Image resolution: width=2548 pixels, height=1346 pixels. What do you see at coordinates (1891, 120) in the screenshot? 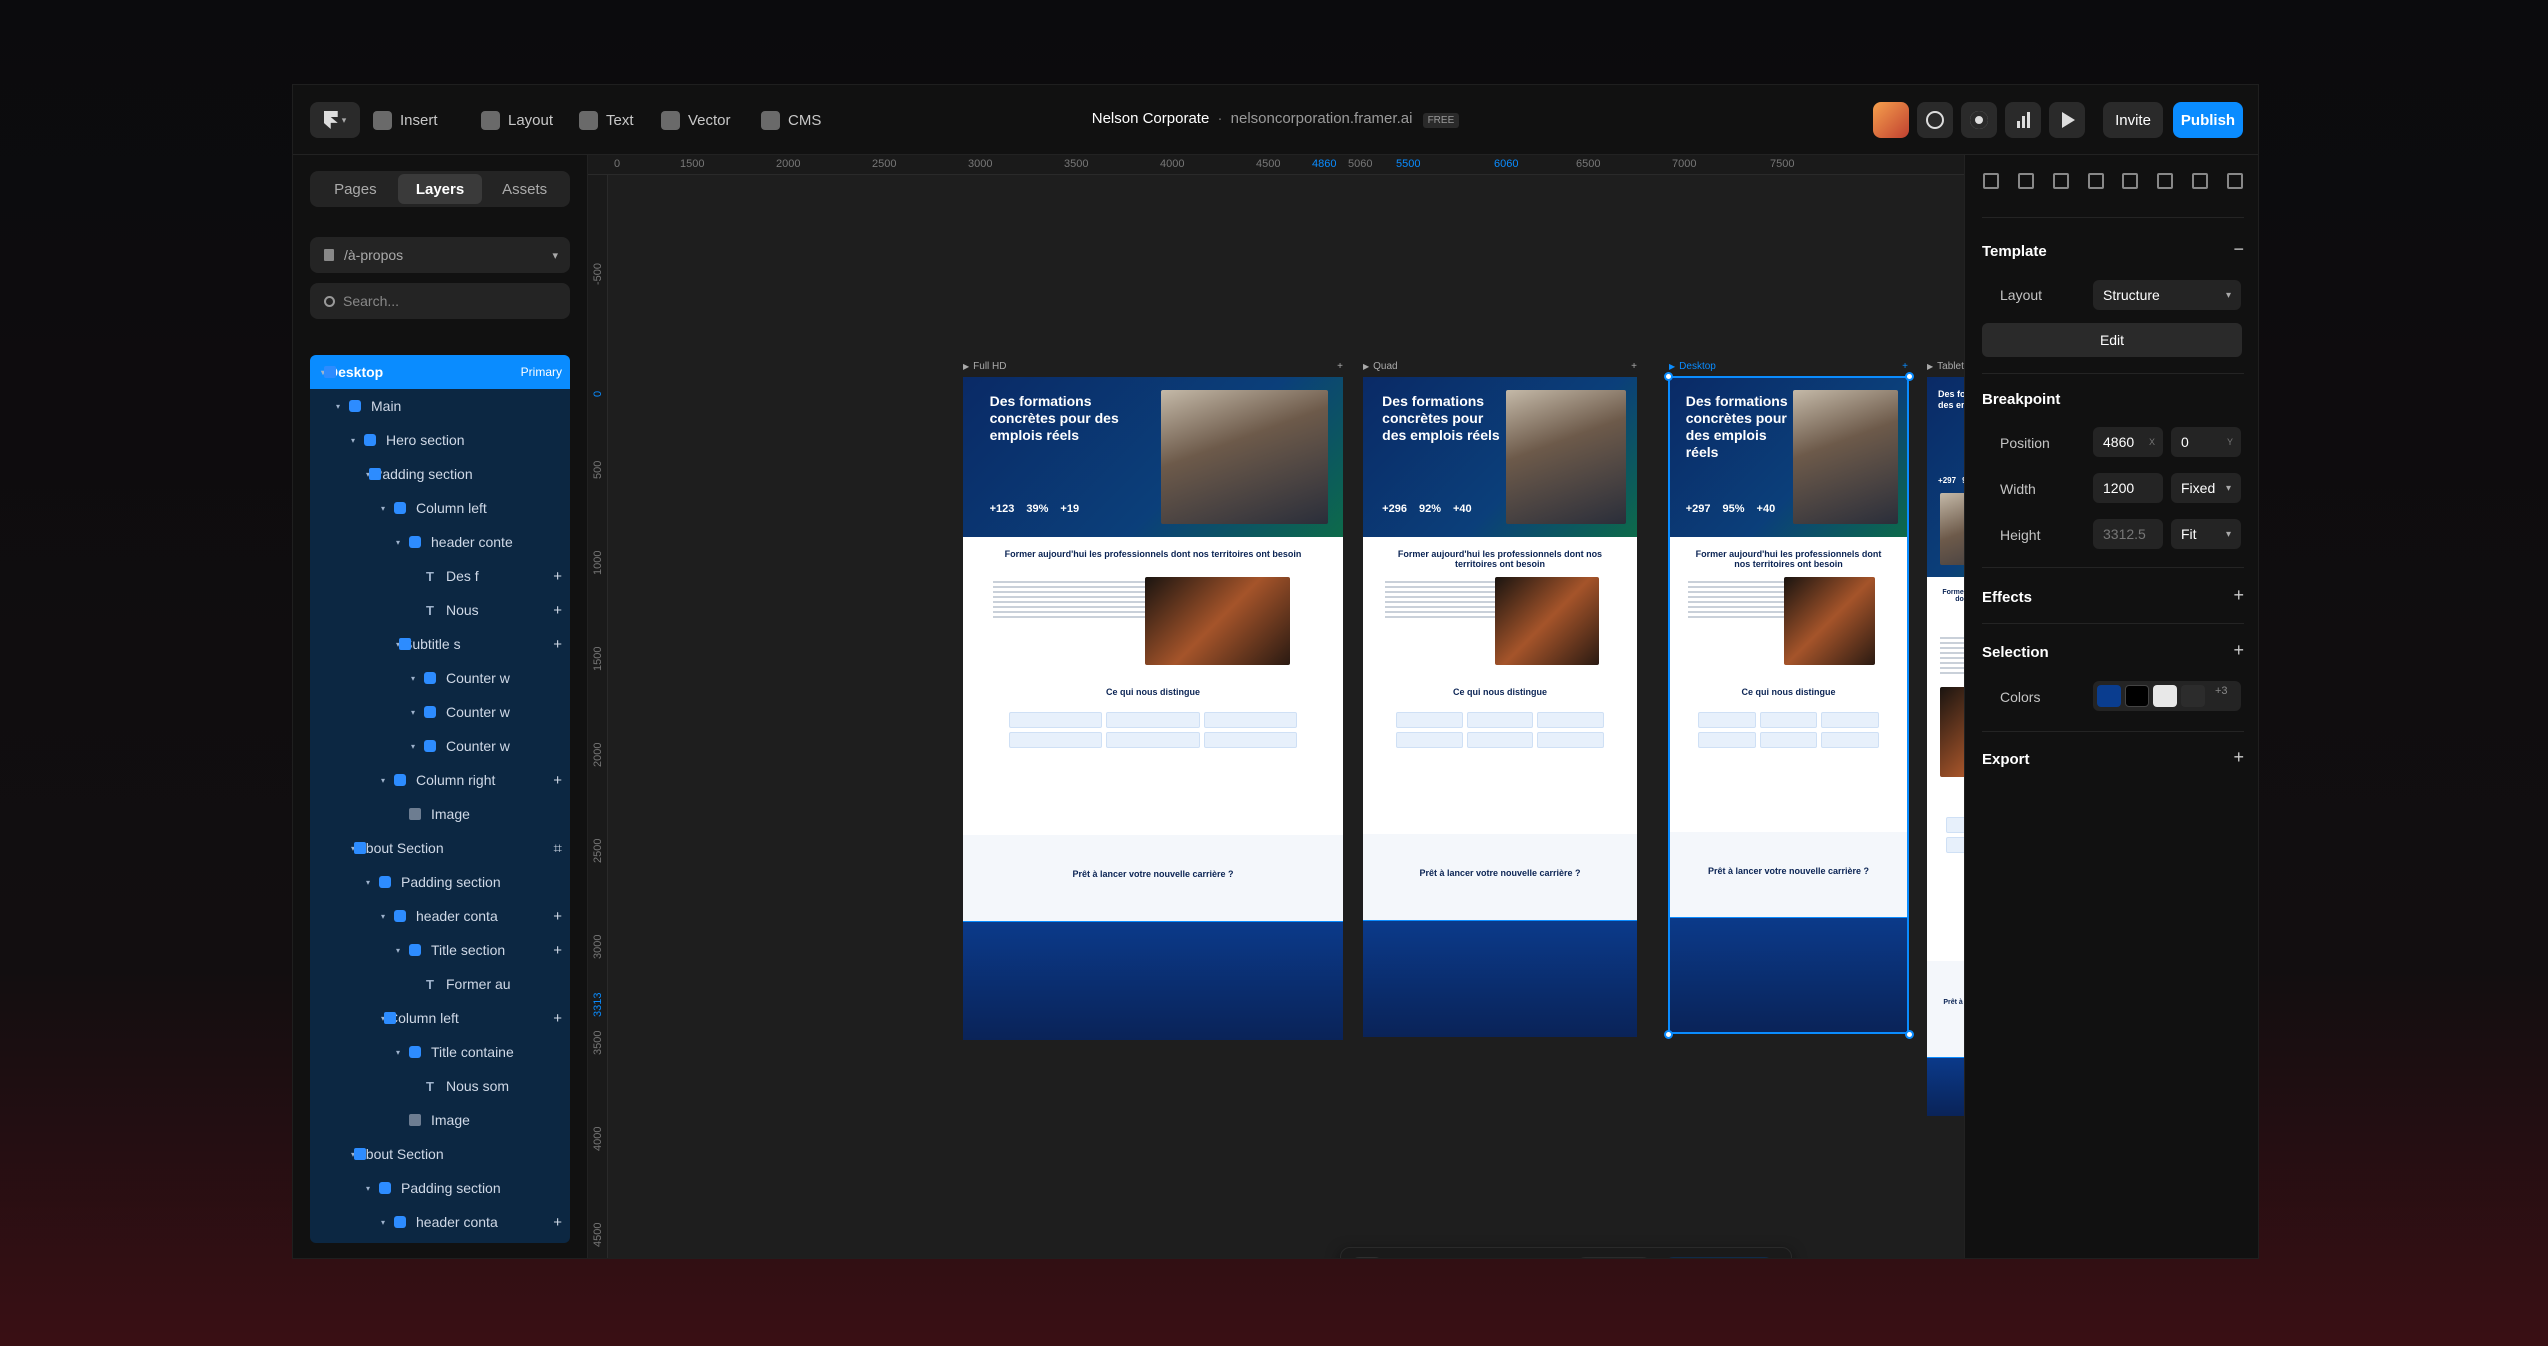
I see `user-avatar` at bounding box center [1891, 120].